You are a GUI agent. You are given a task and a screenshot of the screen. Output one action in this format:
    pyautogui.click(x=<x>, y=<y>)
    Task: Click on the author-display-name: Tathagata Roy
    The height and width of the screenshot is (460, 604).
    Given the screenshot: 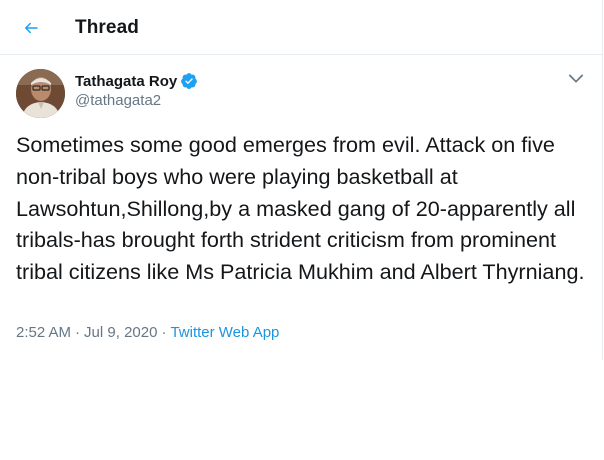 What is the action you would take?
    pyautogui.click(x=126, y=81)
    